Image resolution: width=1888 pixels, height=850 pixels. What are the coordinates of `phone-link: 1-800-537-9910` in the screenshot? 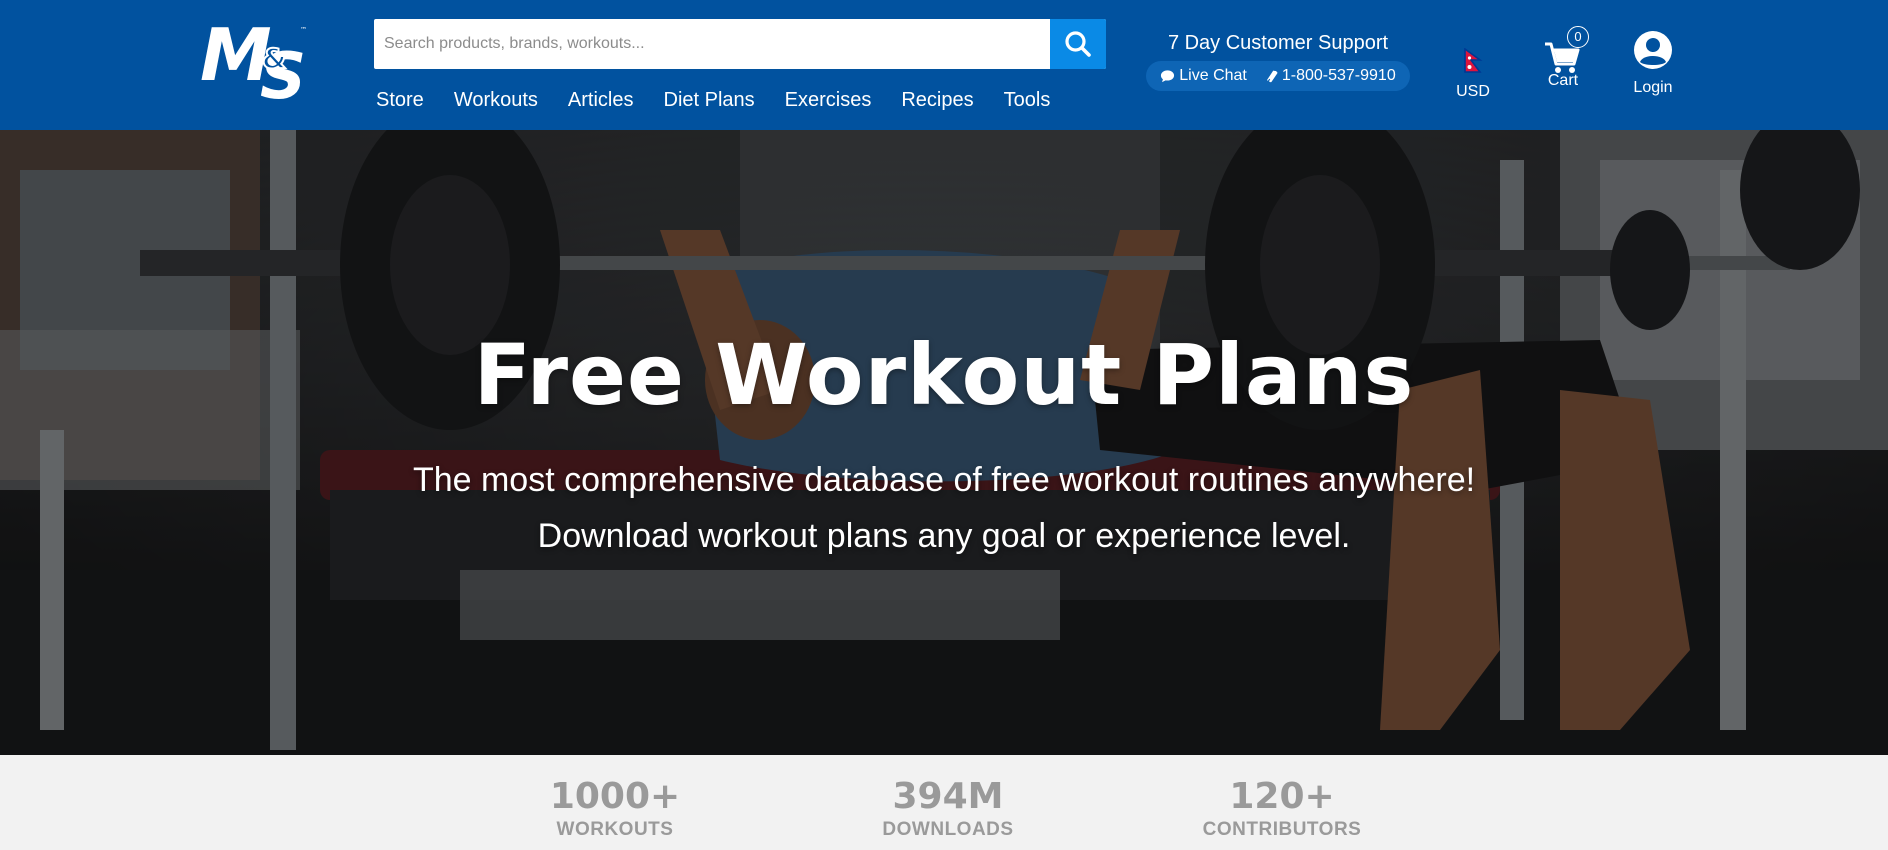 It's located at (1330, 76).